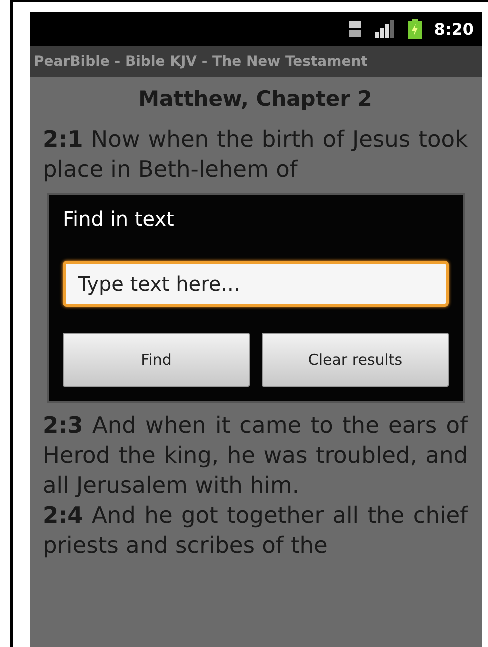 The height and width of the screenshot is (647, 488). Describe the element at coordinates (156, 360) in the screenshot. I see `find-button: Find` at that location.